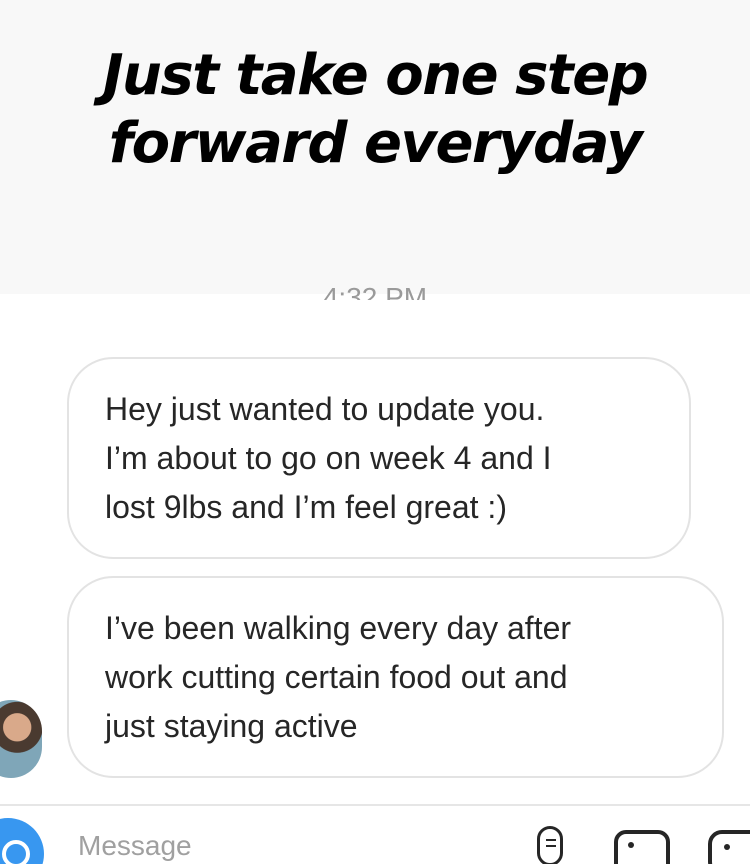 The image size is (750, 864). What do you see at coordinates (642, 847) in the screenshot?
I see `gallery-icon` at bounding box center [642, 847].